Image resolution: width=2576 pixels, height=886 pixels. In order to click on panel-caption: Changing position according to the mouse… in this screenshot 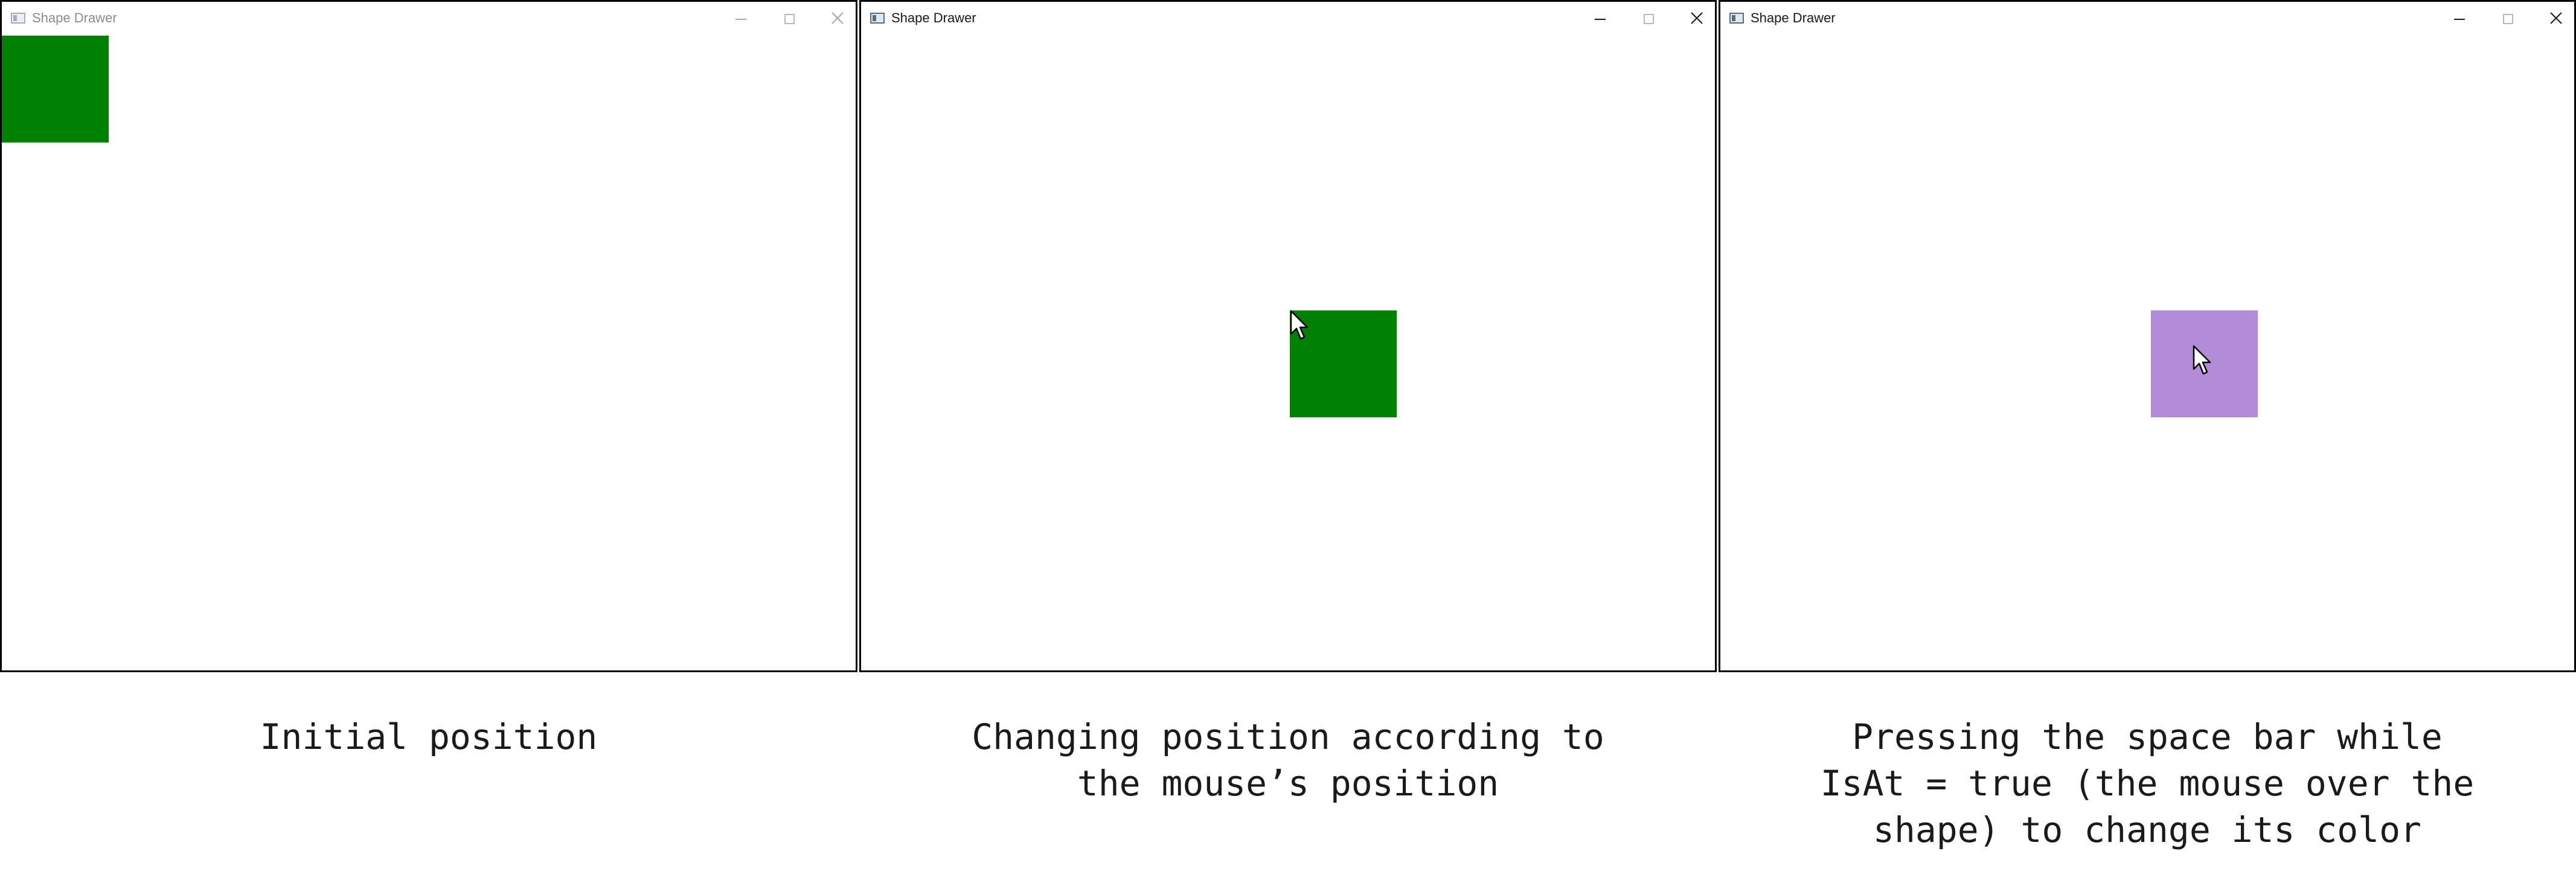, I will do `click(1288, 760)`.